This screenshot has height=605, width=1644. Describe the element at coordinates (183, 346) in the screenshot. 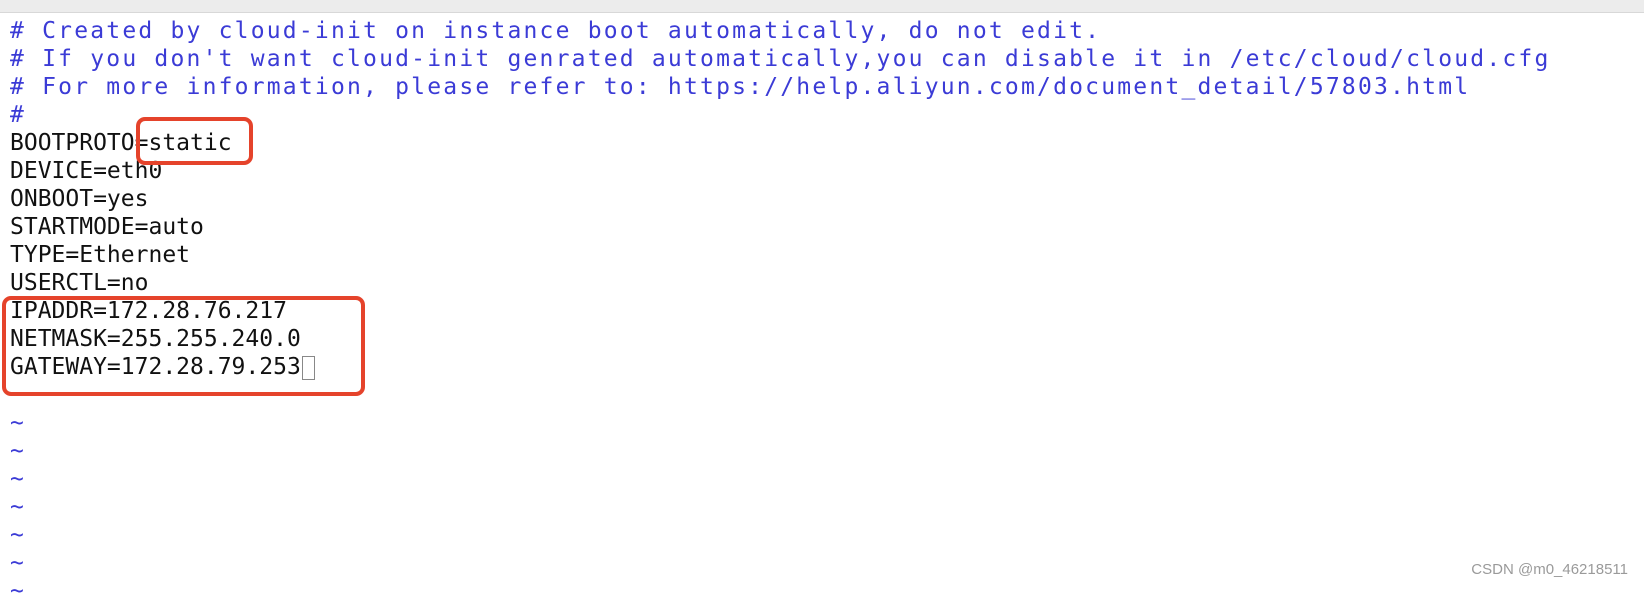

I see `highlight-box-network` at that location.